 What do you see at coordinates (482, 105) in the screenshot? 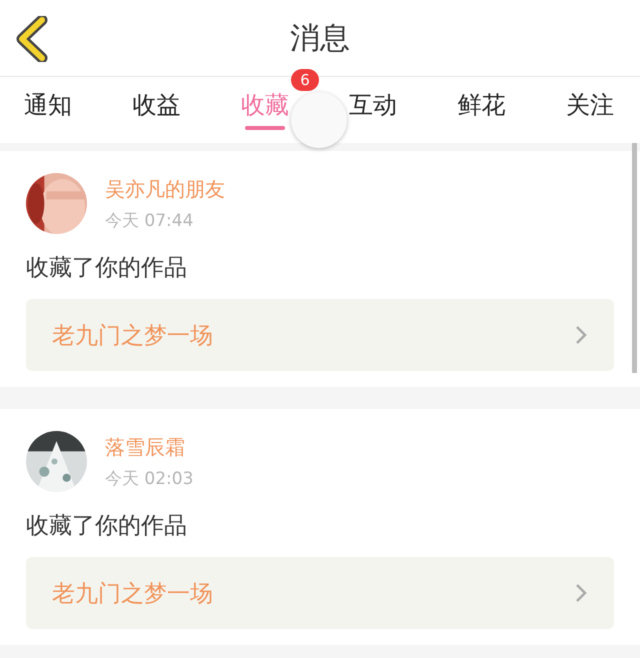
I see `tab: 鲜花` at bounding box center [482, 105].